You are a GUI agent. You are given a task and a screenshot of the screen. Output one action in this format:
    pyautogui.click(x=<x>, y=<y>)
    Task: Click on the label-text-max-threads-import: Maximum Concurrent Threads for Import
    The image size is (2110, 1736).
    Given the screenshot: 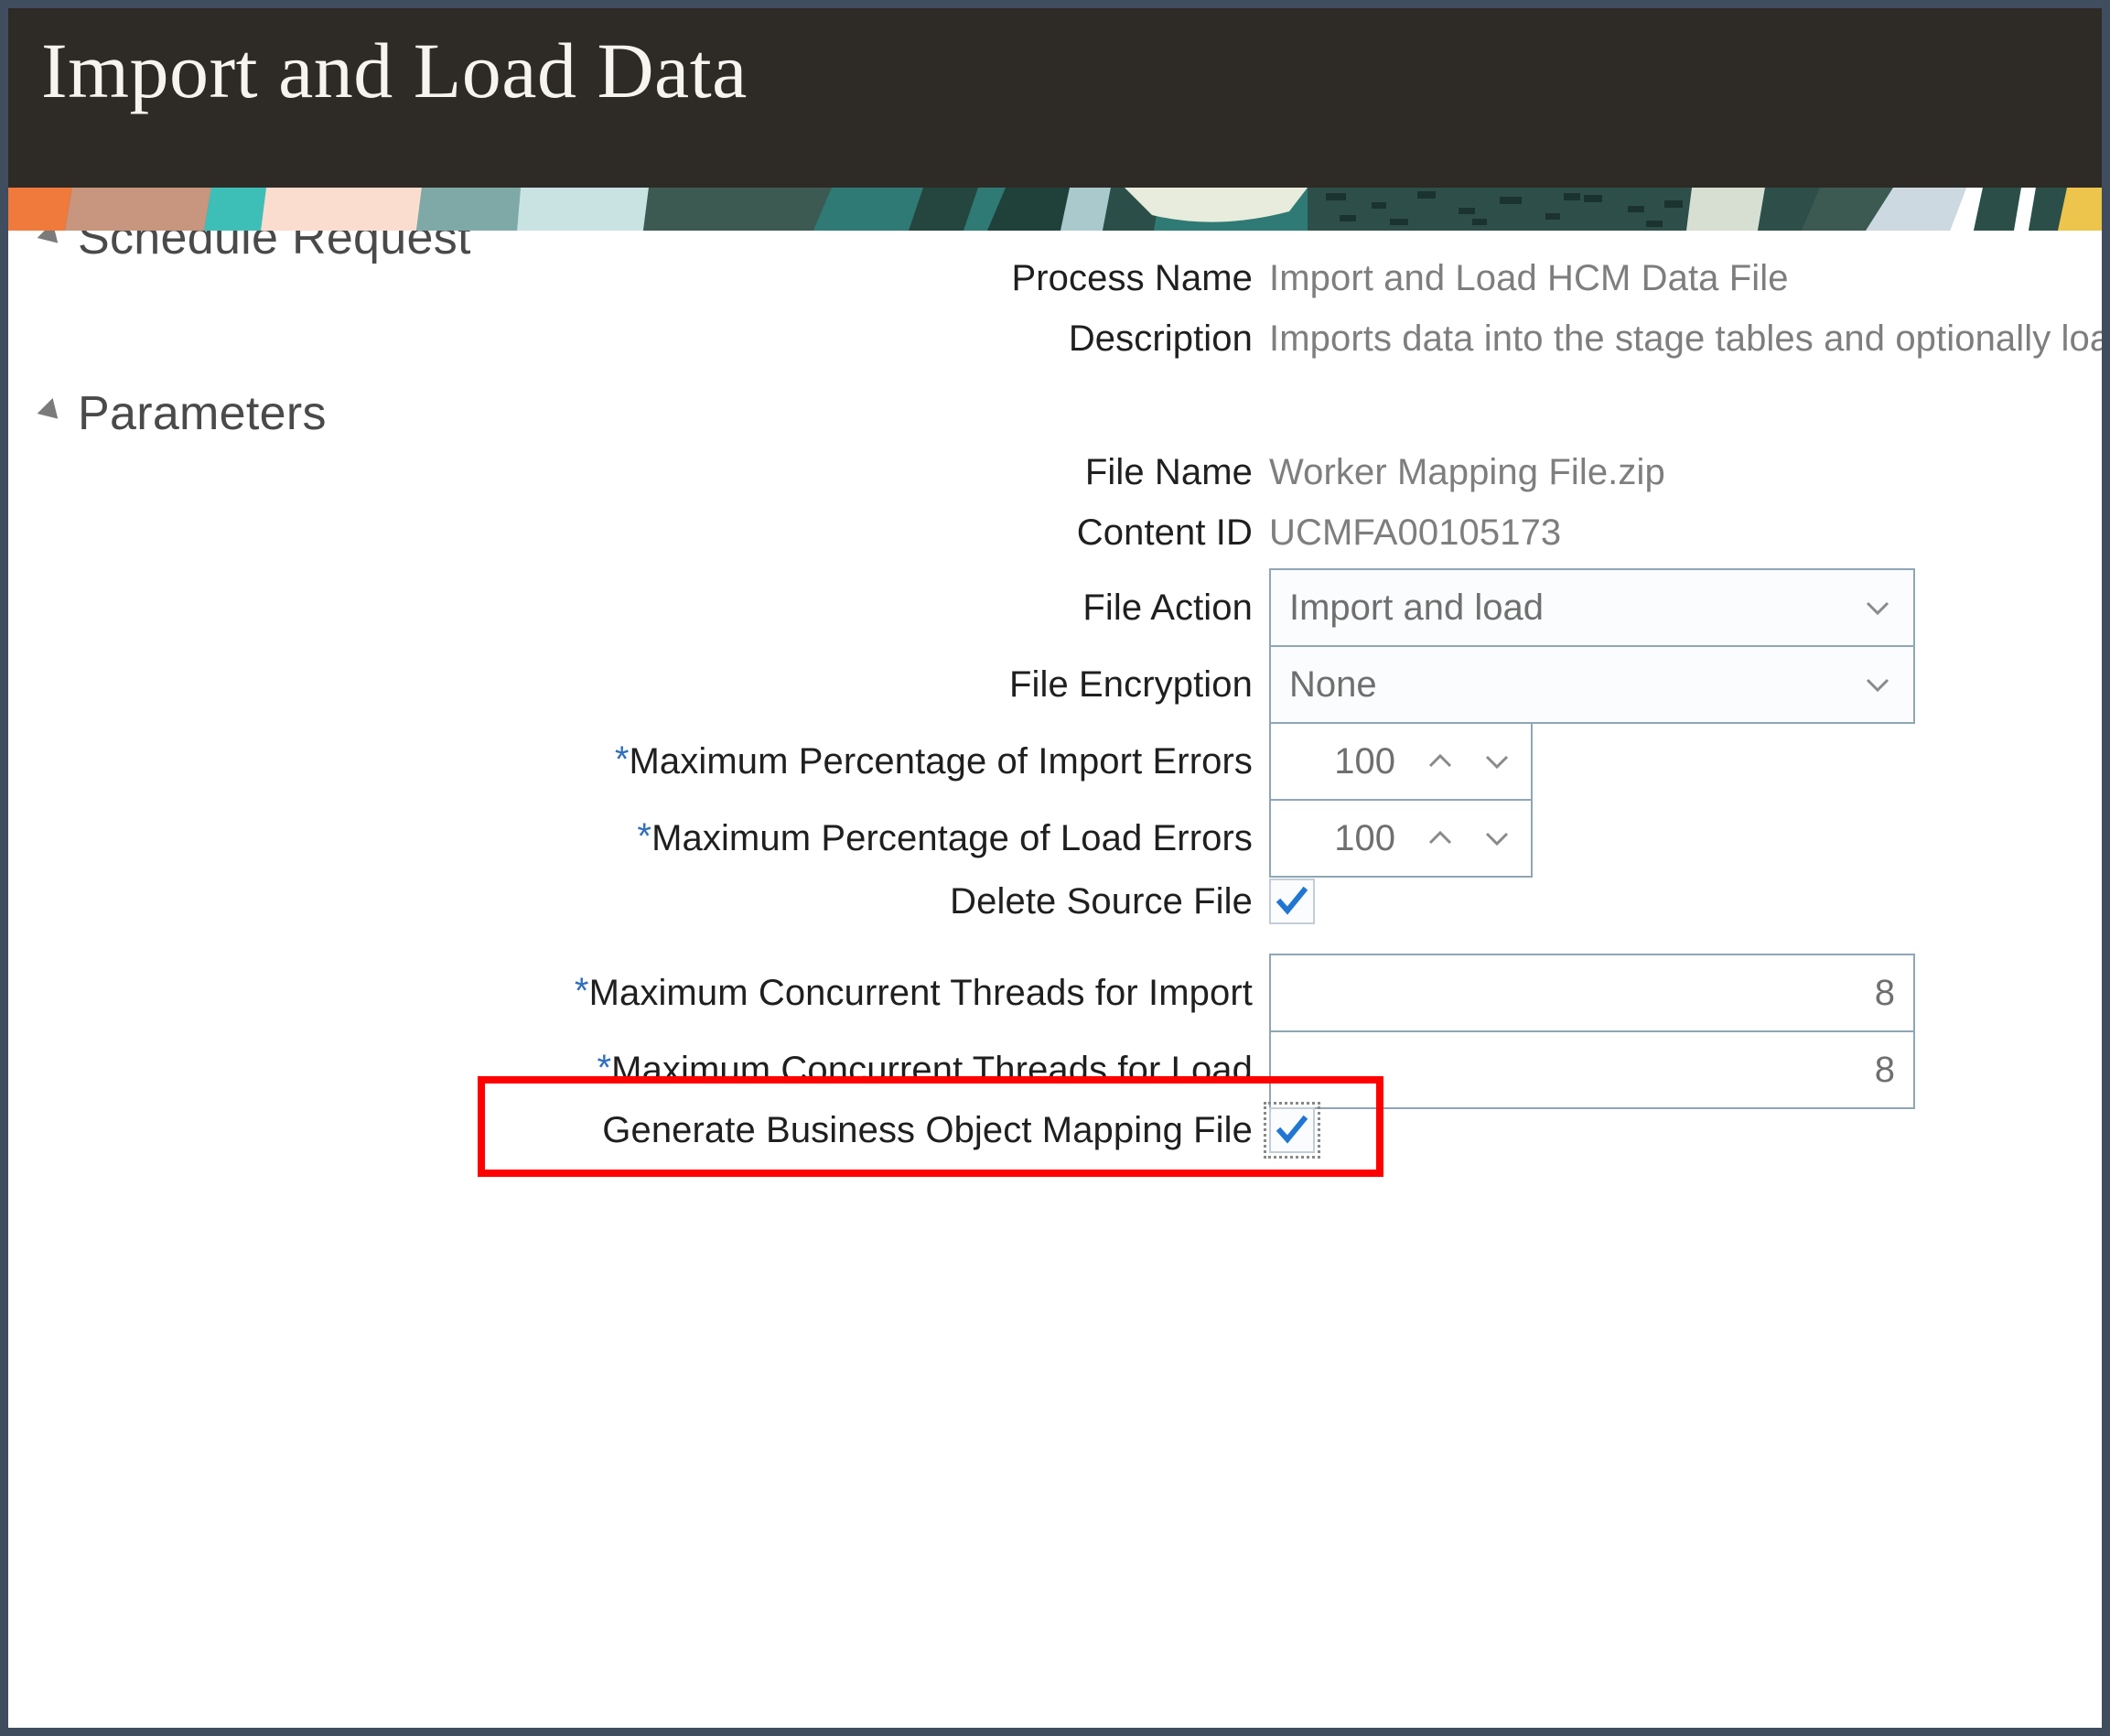 What is the action you would take?
    pyautogui.click(x=920, y=992)
    